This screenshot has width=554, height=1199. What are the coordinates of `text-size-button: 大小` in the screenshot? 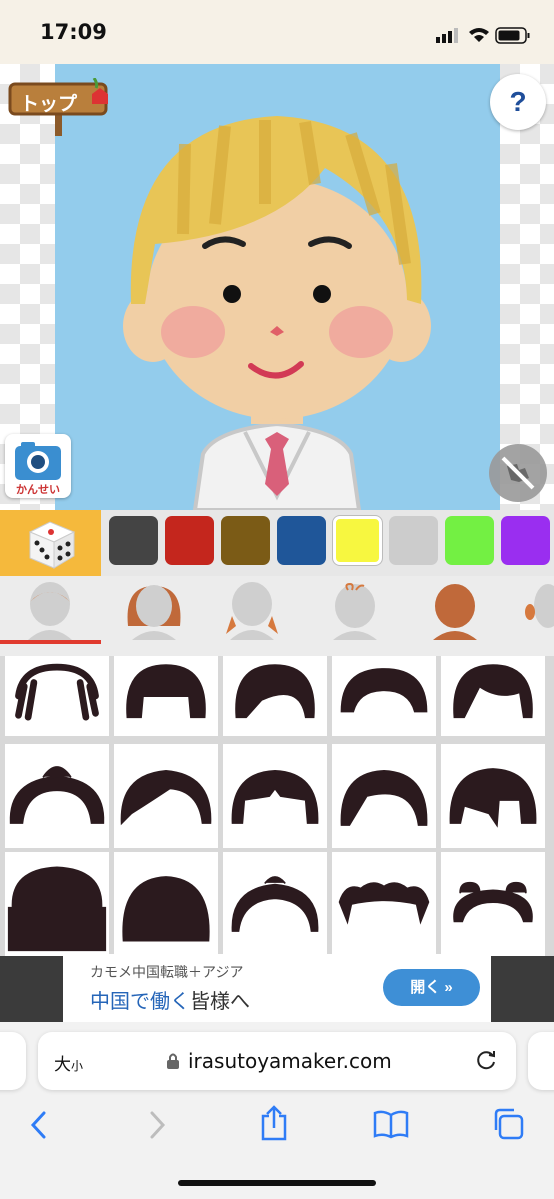 It's located at (68, 1062).